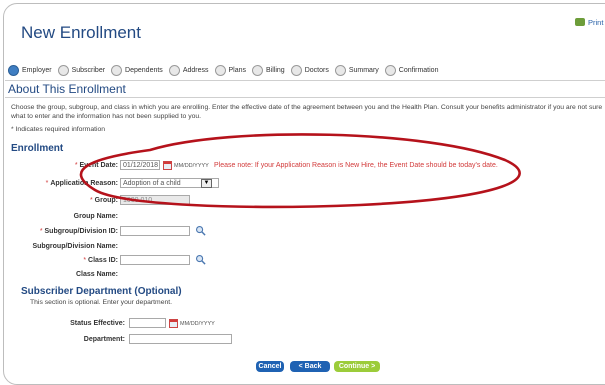 Image resolution: width=605 pixels, height=385 pixels. Describe the element at coordinates (152, 183) in the screenshot. I see `application-reason-value: Adoption of a child` at that location.